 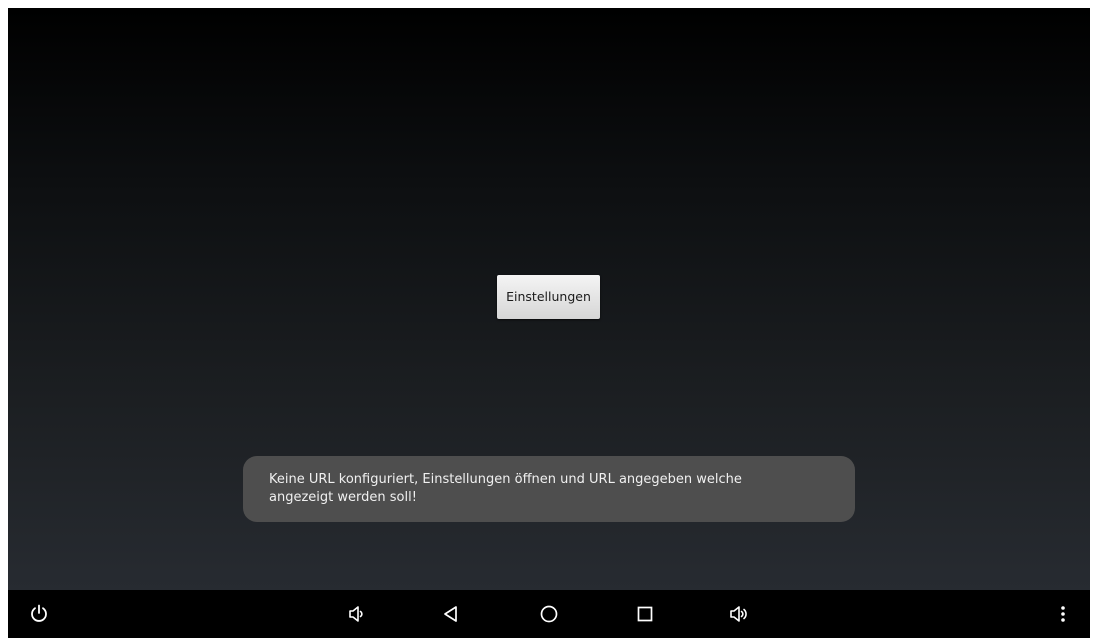 I want to click on recent-apps-icon, so click(x=645, y=614).